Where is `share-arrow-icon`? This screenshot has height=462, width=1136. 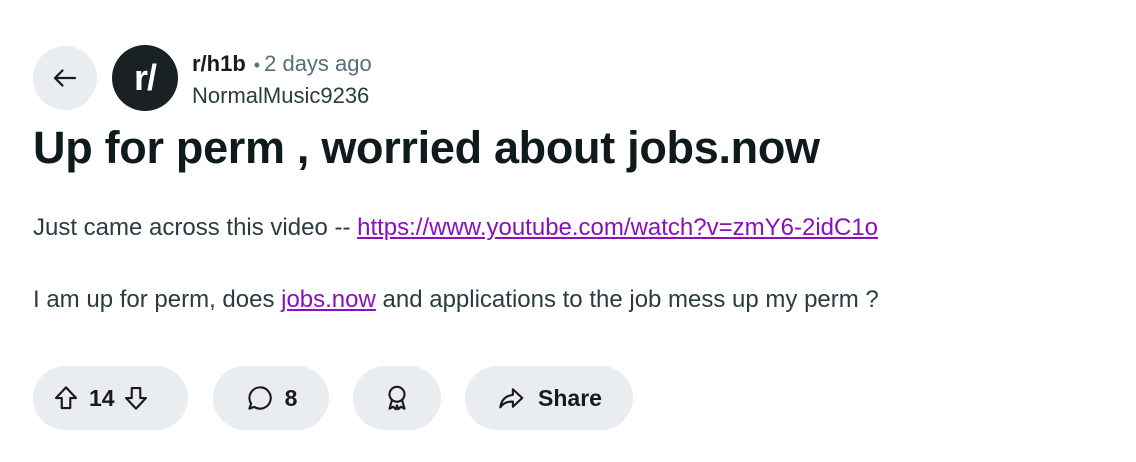
share-arrow-icon is located at coordinates (511, 398).